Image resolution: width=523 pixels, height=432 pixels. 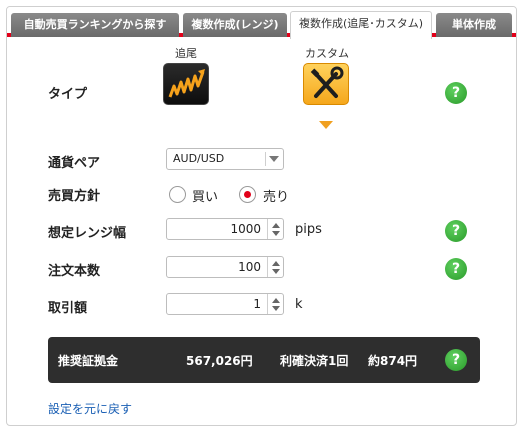 What do you see at coordinates (95, 25) in the screenshot?
I see `tab-ranking-search: 自動売買ランキングから探す` at bounding box center [95, 25].